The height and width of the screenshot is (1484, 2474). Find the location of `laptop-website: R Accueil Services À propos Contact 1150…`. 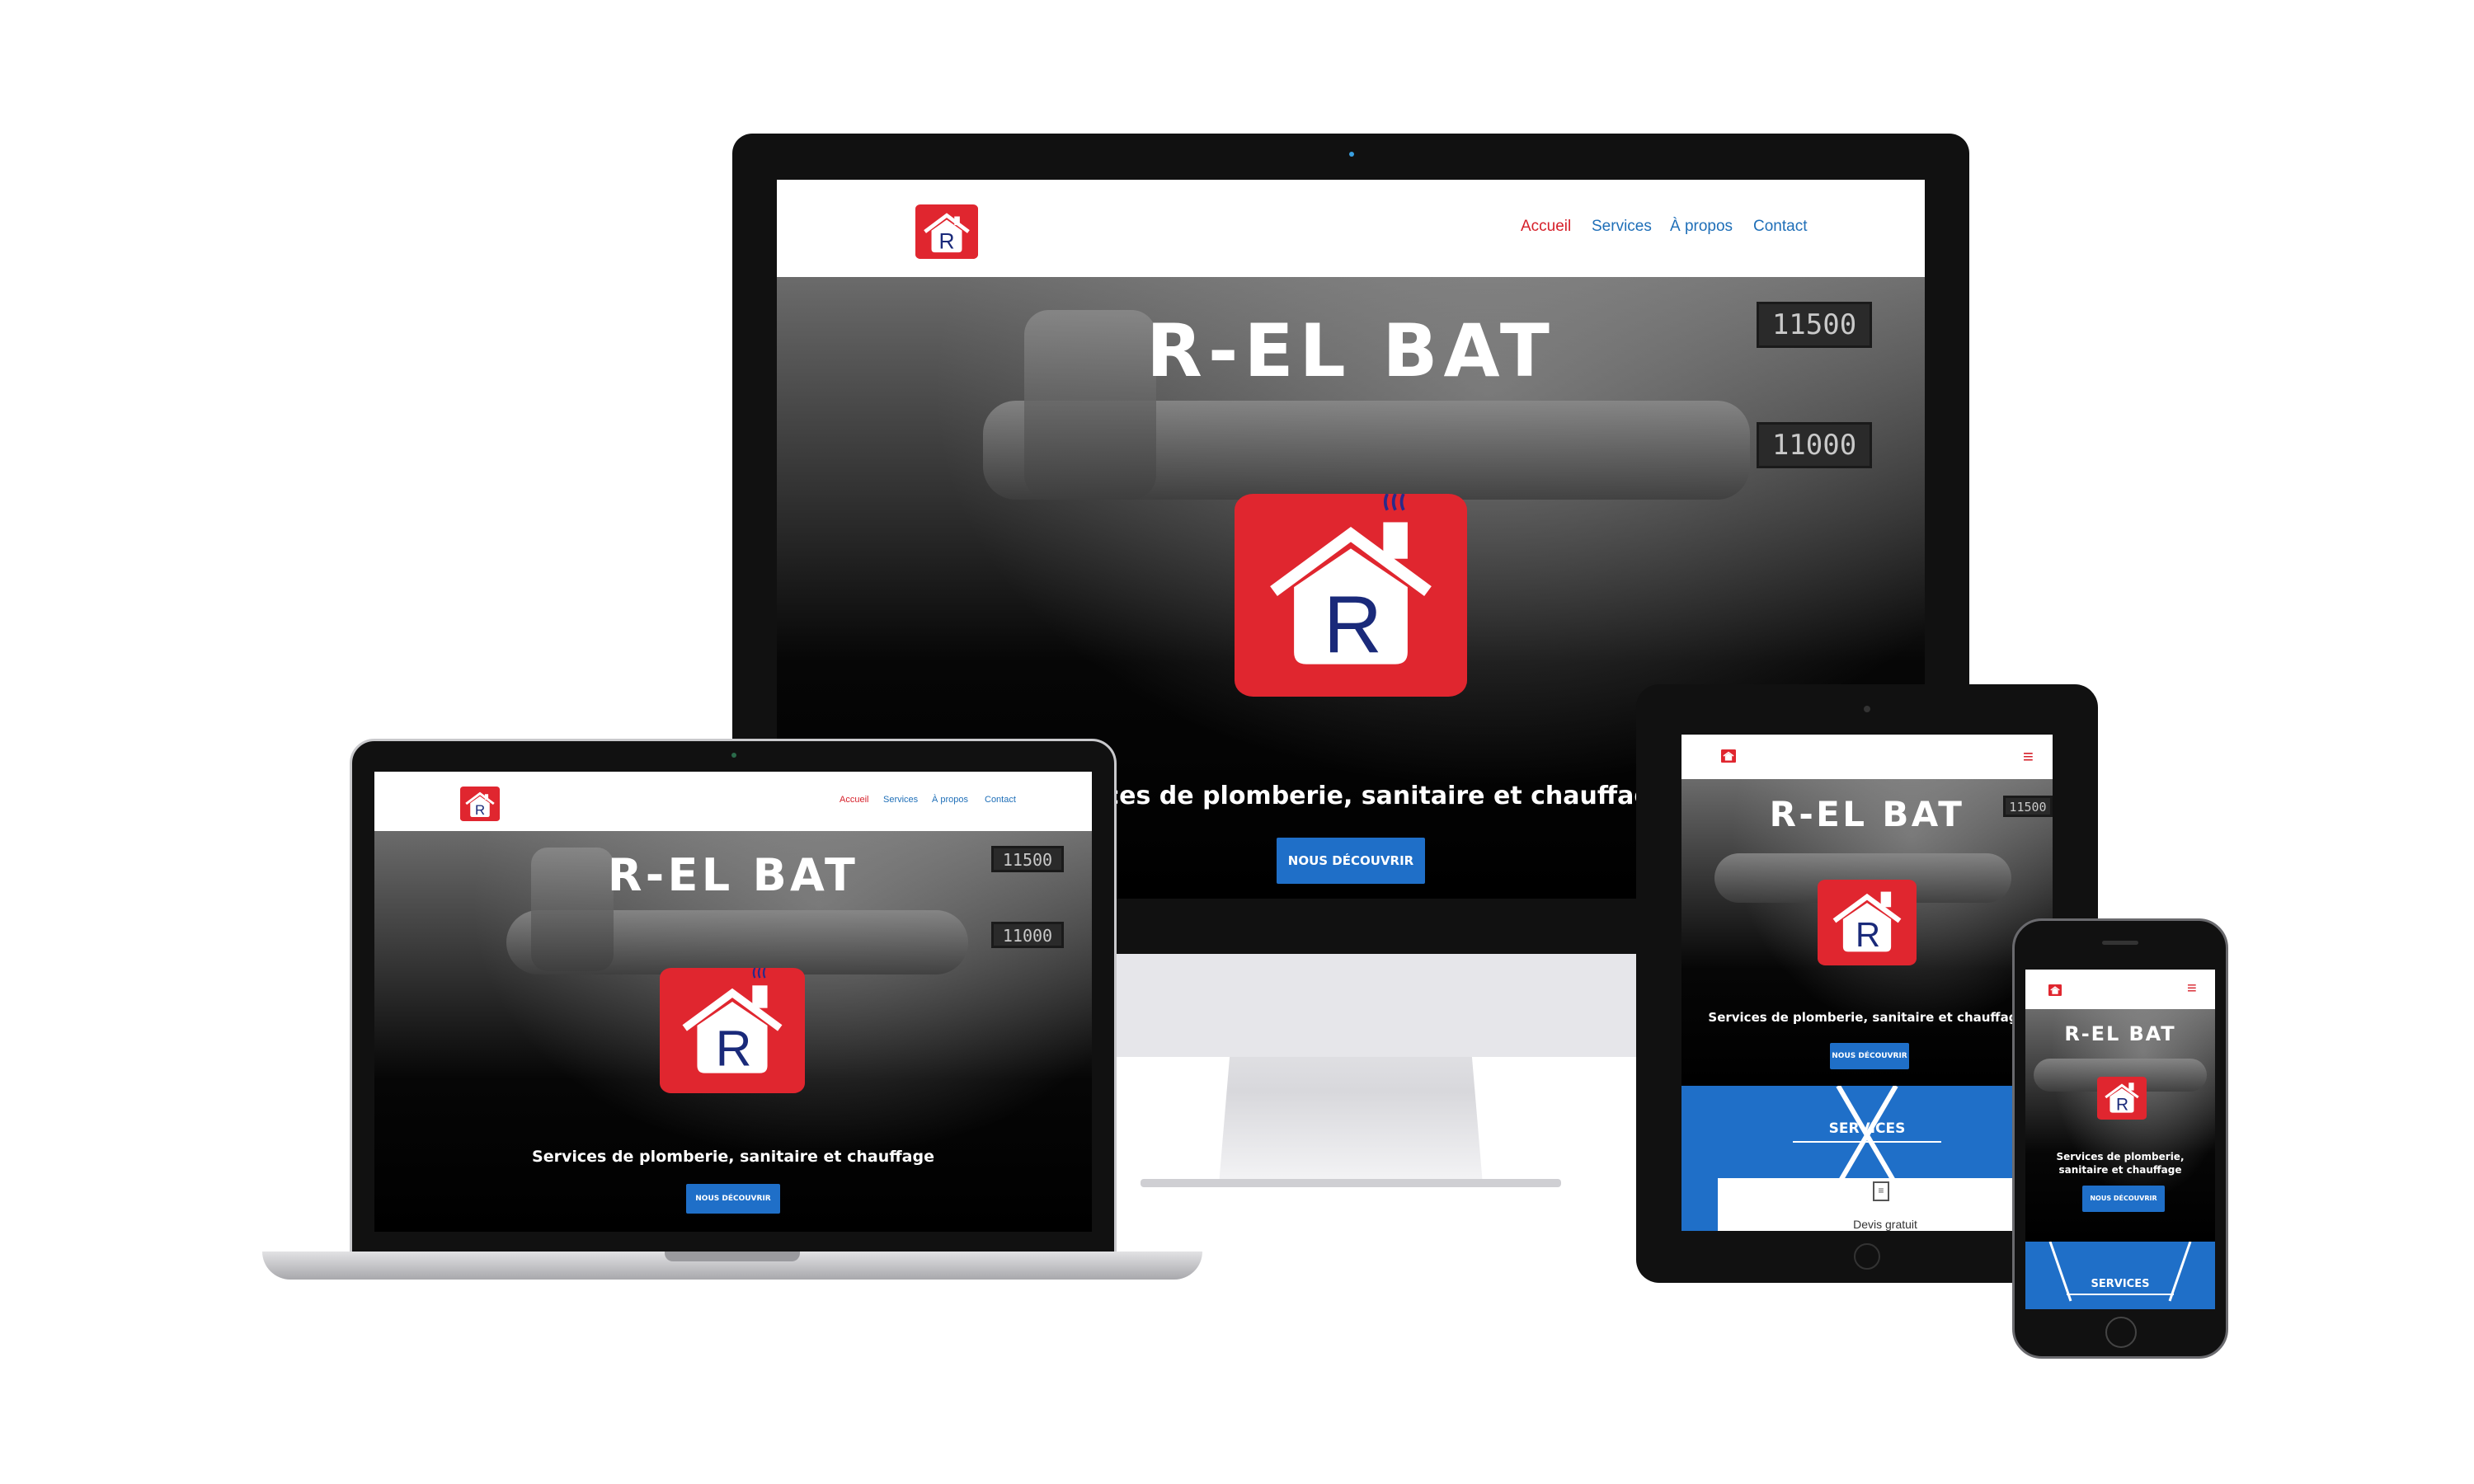

laptop-website: R Accueil Services À propos Contact 1150… is located at coordinates (733, 1002).